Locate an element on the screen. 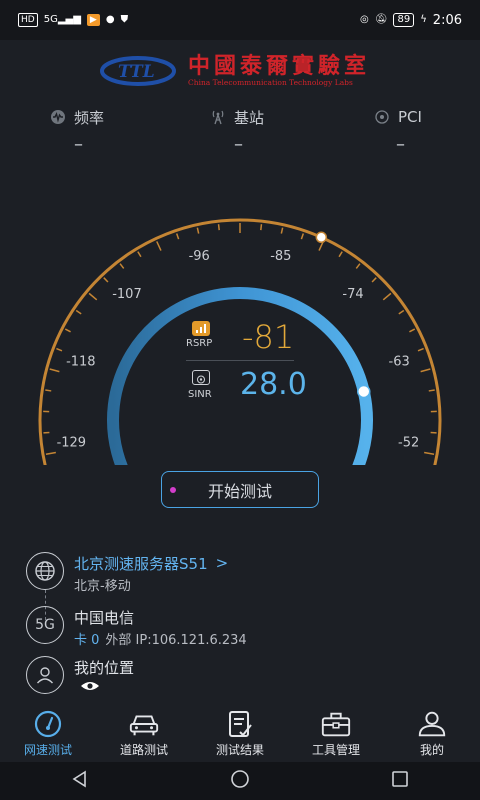  toolbox-icon is located at coordinates (336, 724).